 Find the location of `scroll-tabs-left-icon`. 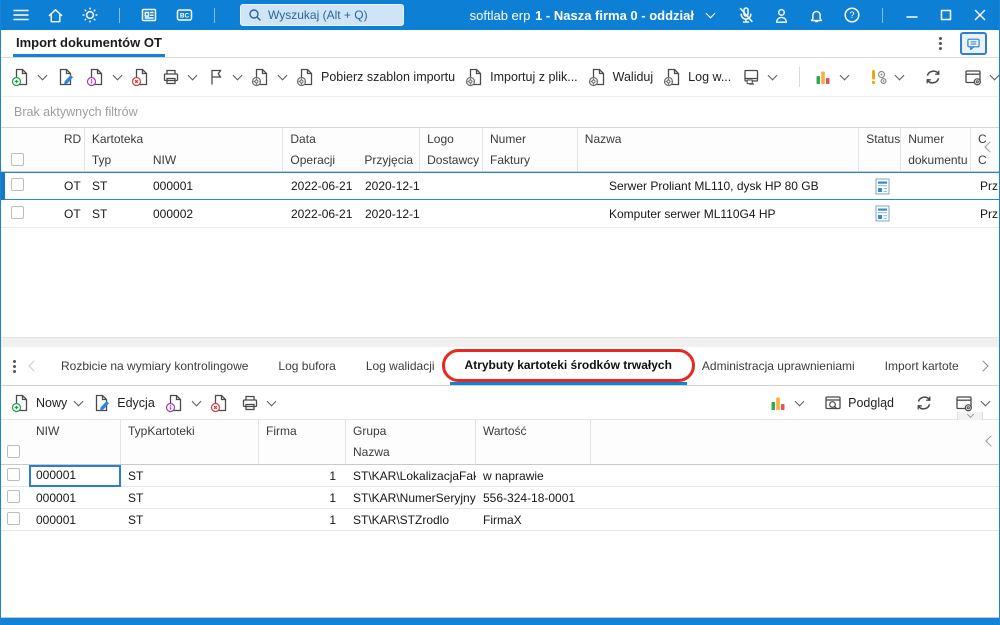

scroll-tabs-left-icon is located at coordinates (34, 366).